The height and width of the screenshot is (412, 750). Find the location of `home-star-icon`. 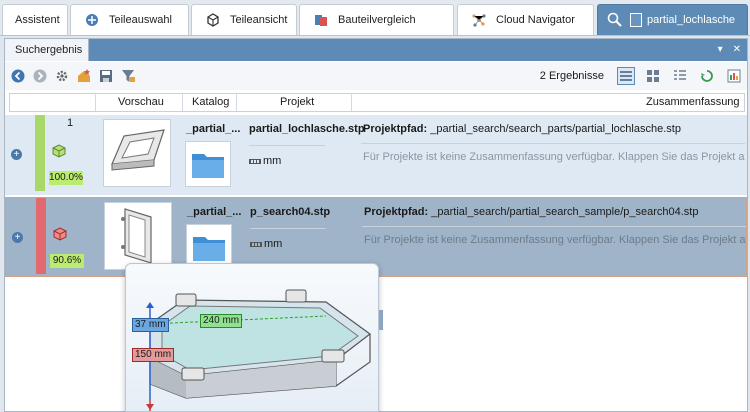

home-star-icon is located at coordinates (84, 76).